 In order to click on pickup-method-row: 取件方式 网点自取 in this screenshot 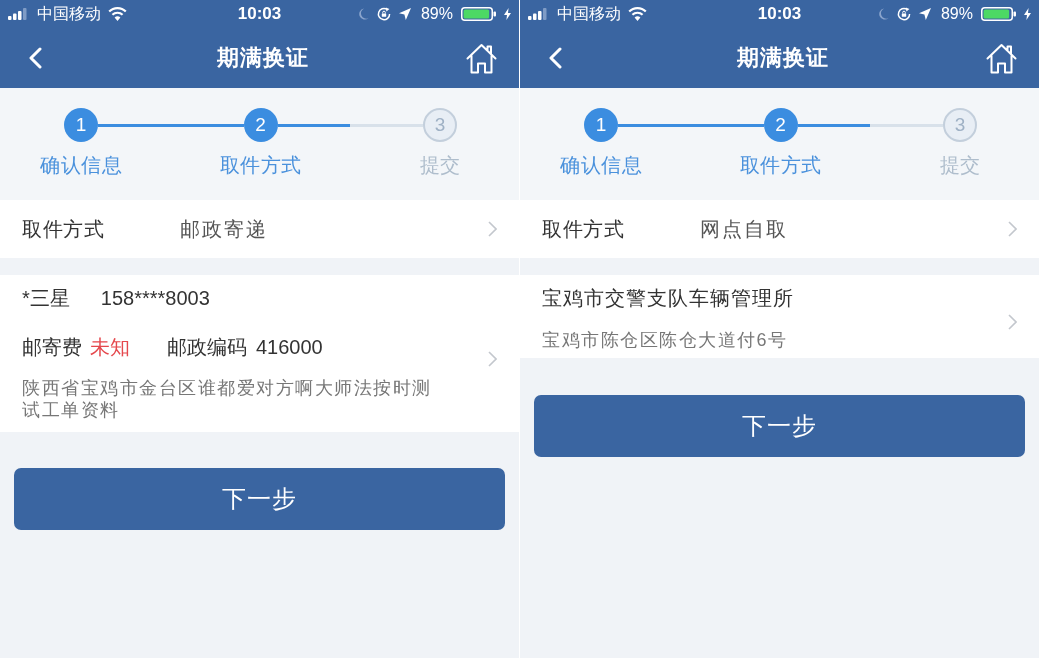, I will do `click(779, 229)`.